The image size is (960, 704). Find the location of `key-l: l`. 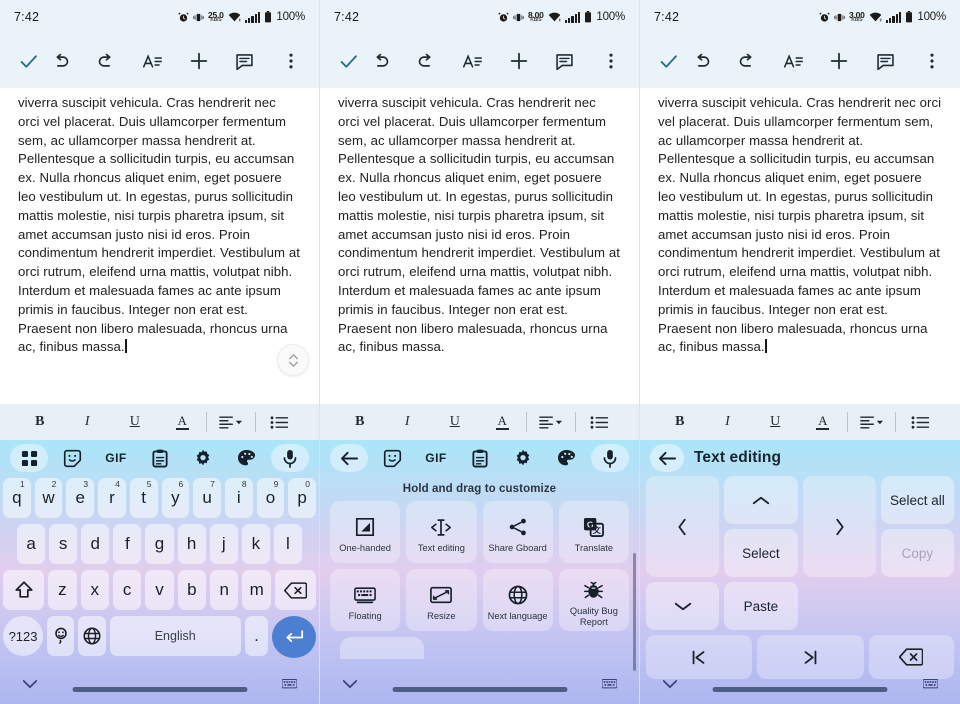

key-l: l is located at coordinates (287, 544).